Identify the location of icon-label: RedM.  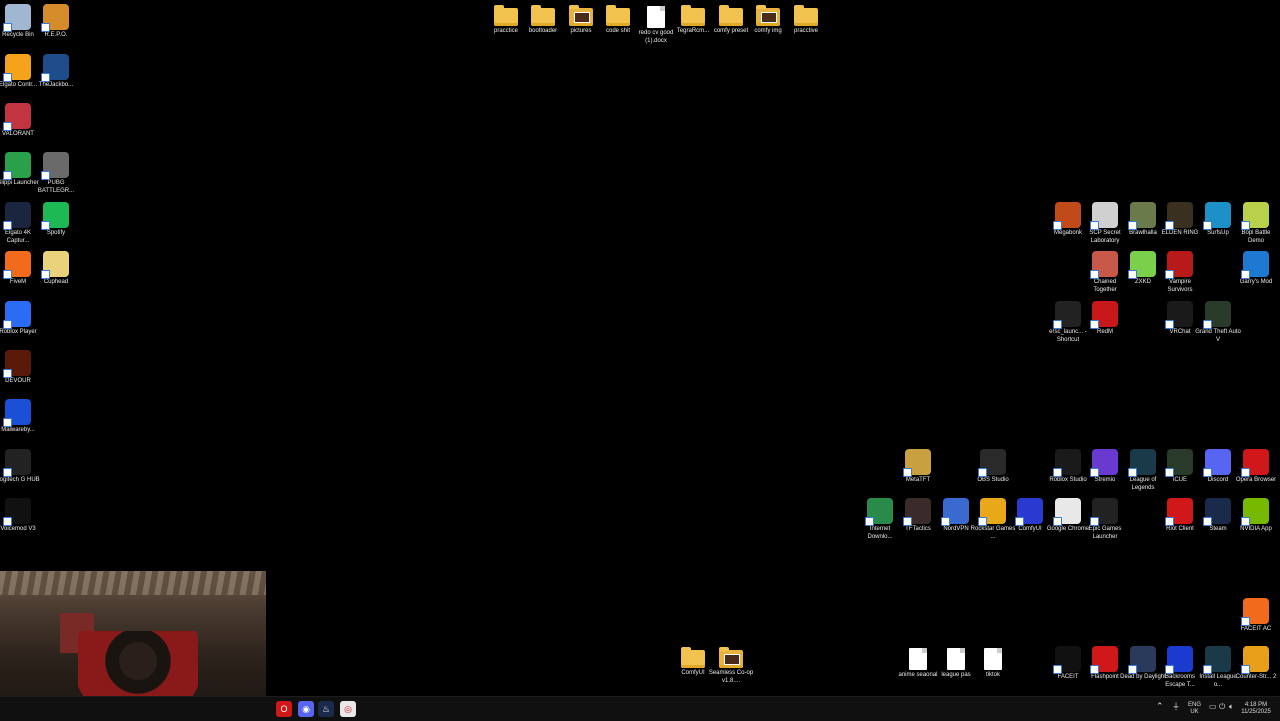
(1104, 332).